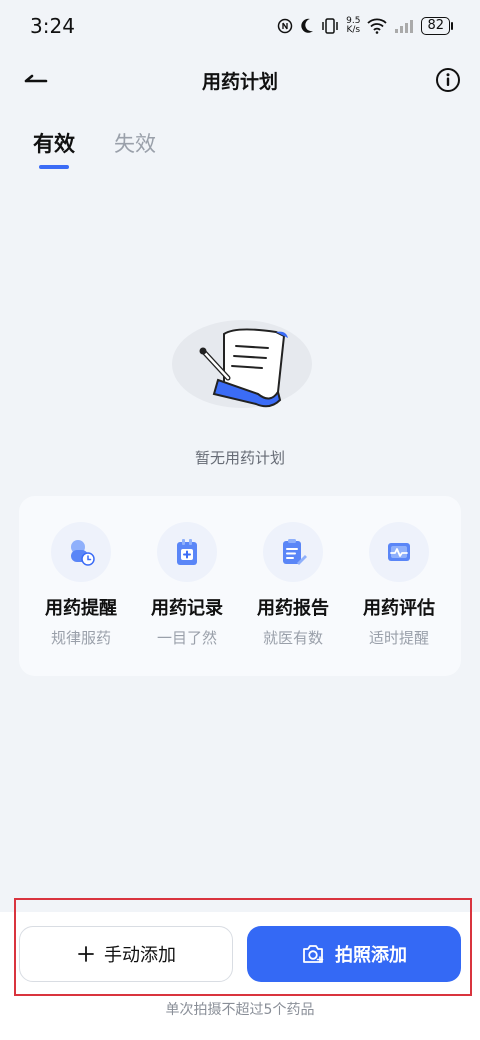 This screenshot has height=1040, width=480. I want to click on nfc-icon, so click(285, 26).